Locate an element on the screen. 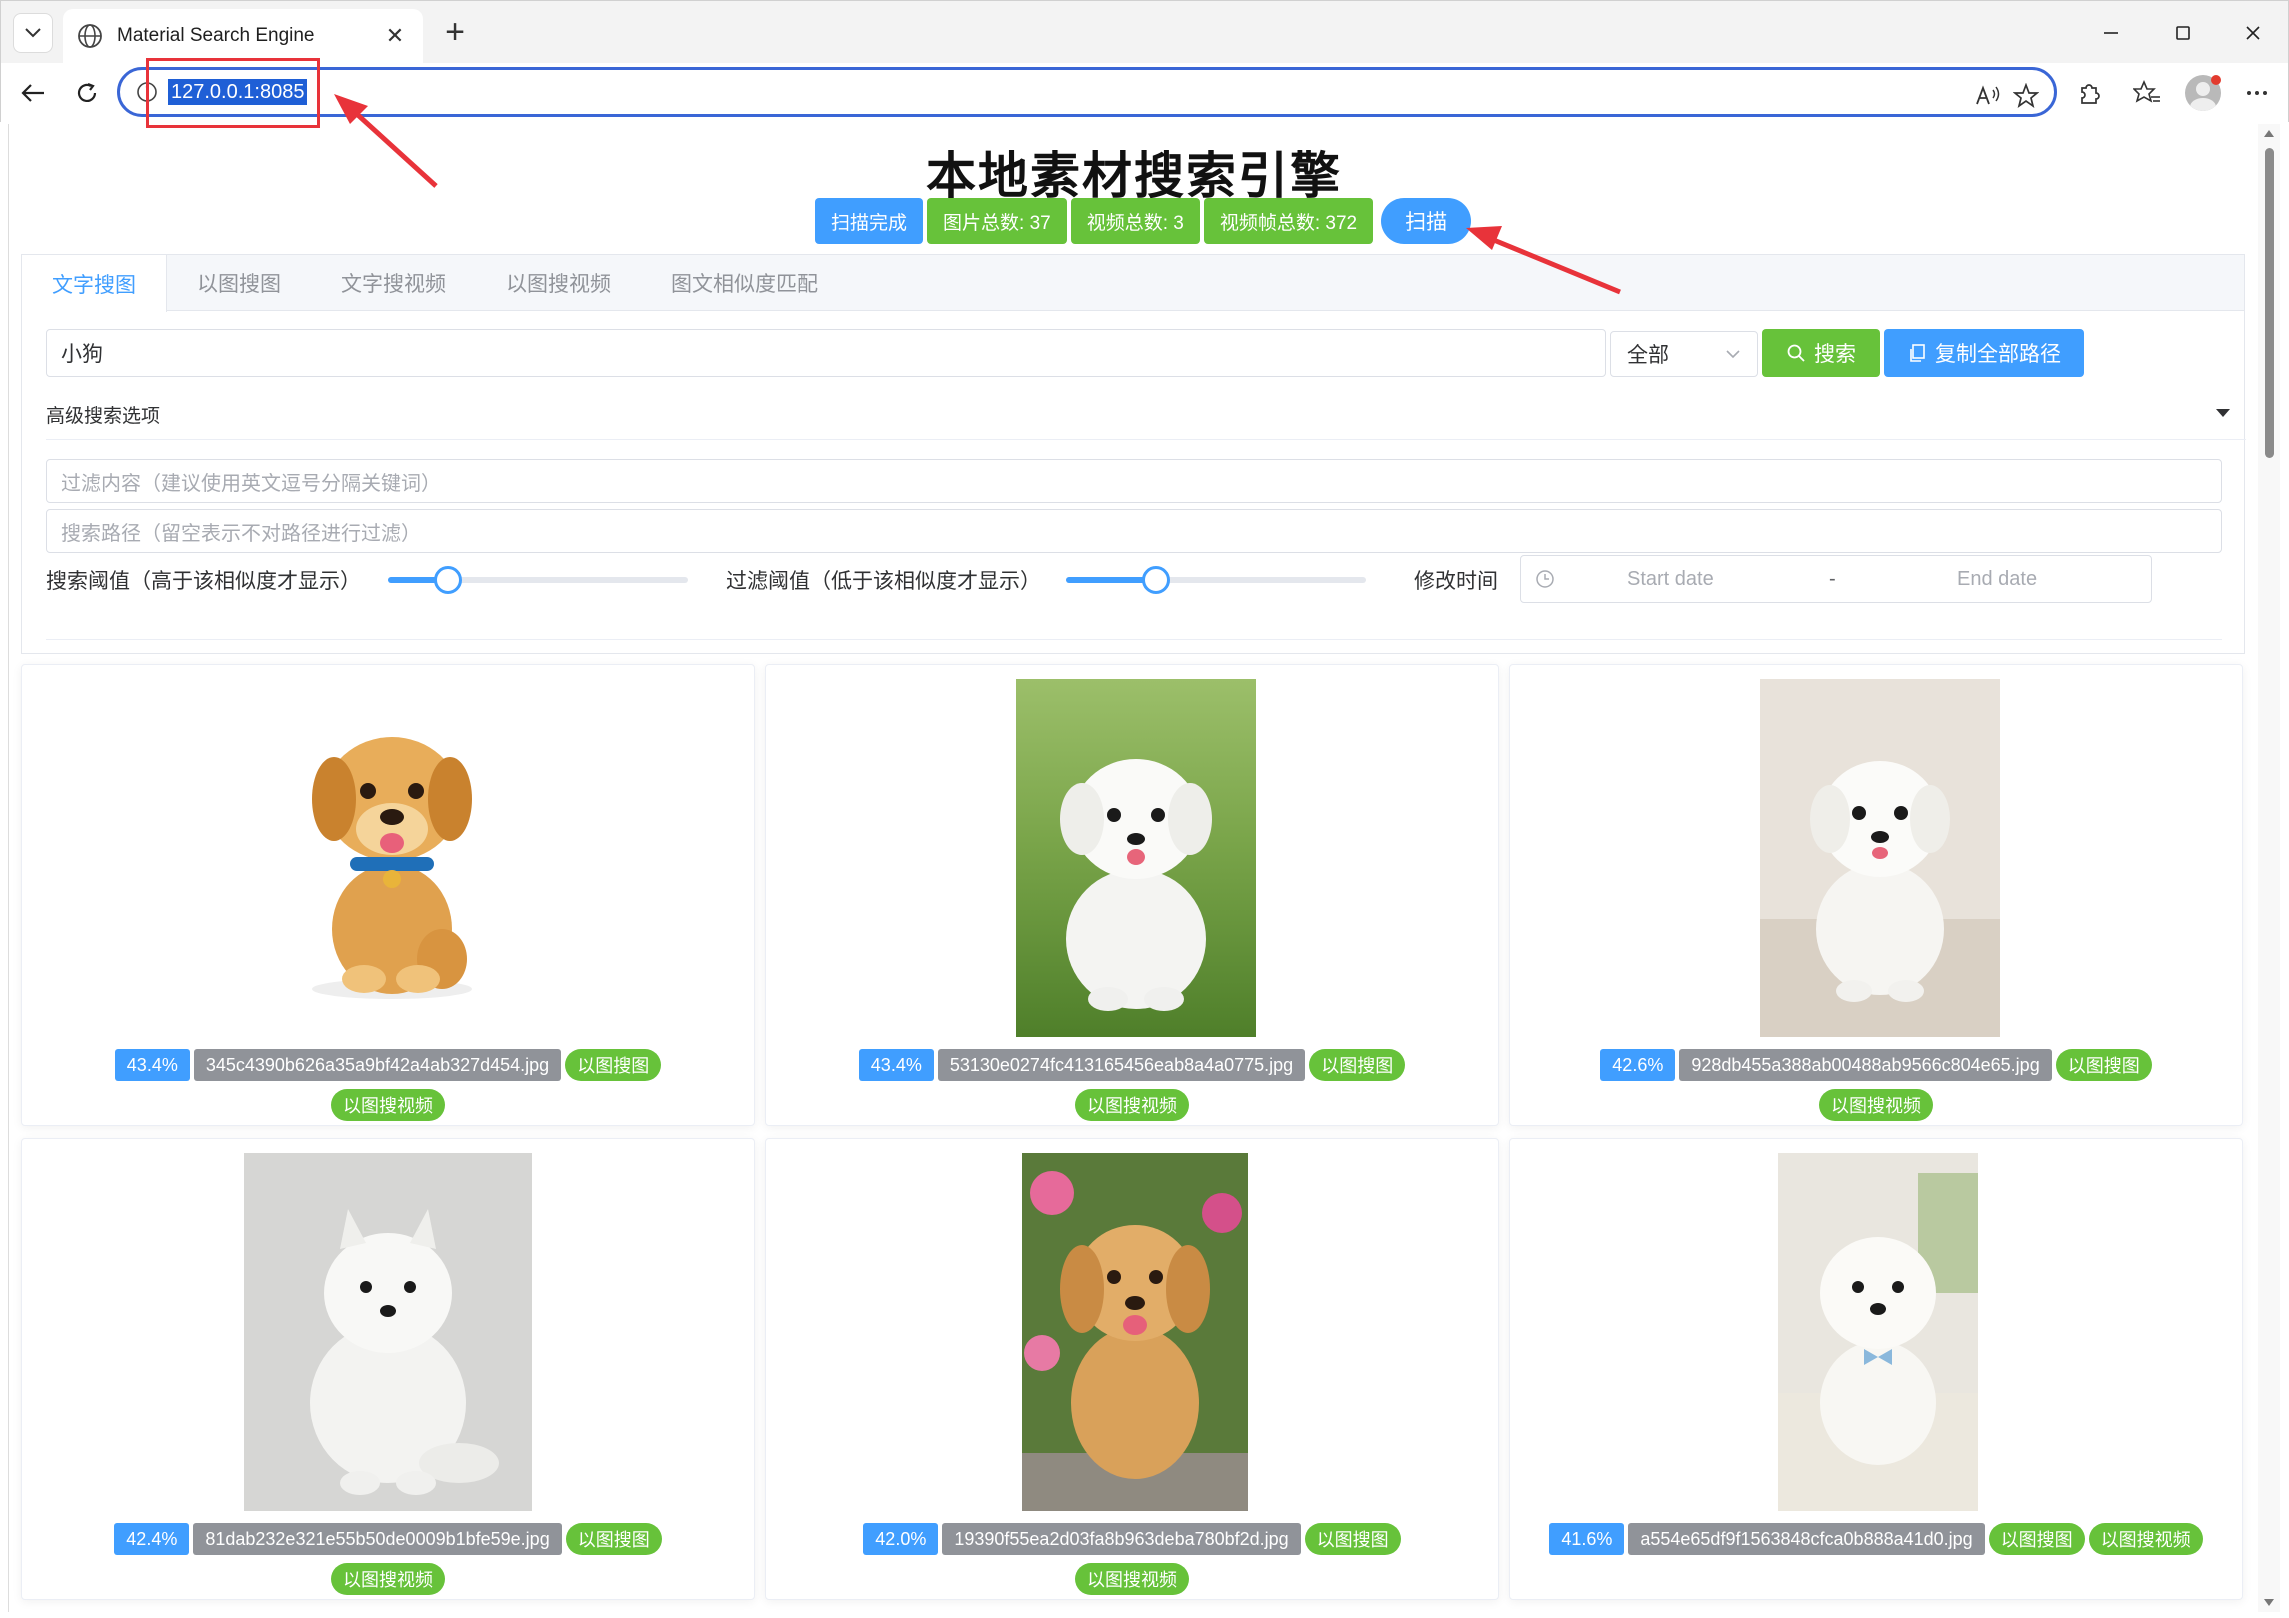 This screenshot has height=1618, width=2289. annotation-arrows is located at coordinates (977, 194).